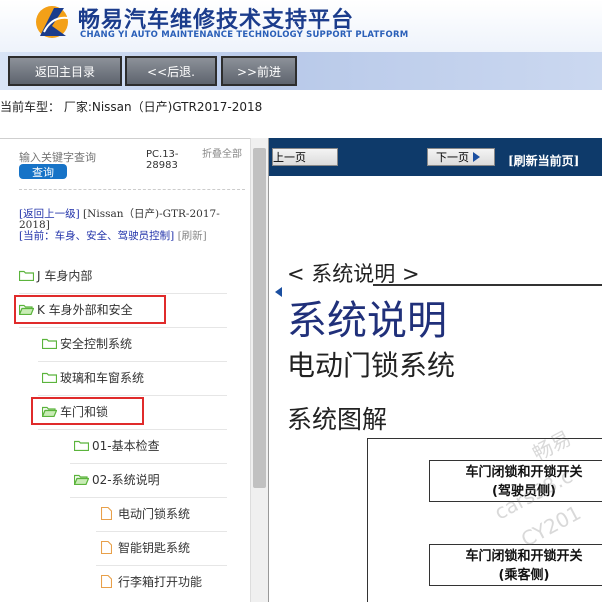 This screenshot has height=602, width=602. What do you see at coordinates (476, 157) in the screenshot?
I see `arrow-right-icon` at bounding box center [476, 157].